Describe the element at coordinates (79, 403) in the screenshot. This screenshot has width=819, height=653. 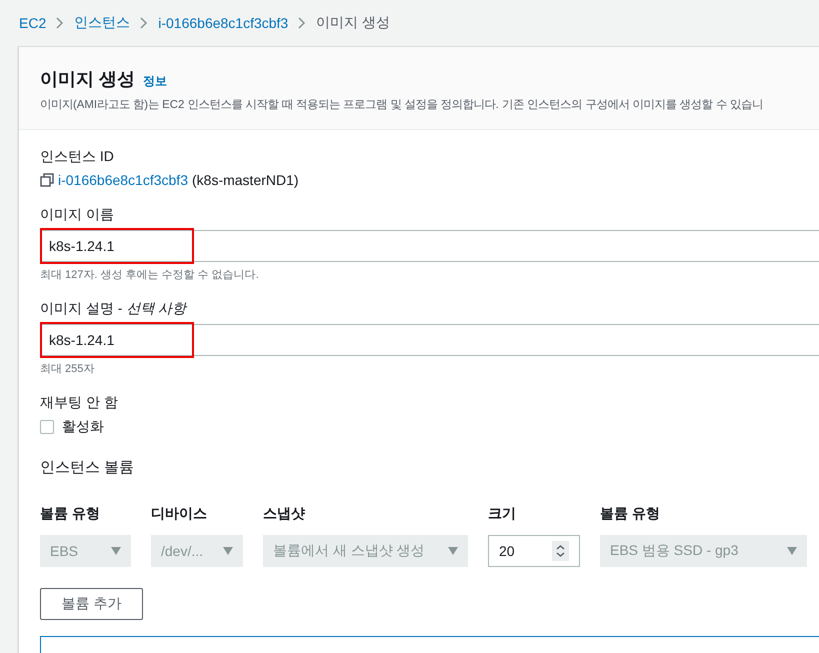
I see `field-label: 재부팅 안 함` at that location.